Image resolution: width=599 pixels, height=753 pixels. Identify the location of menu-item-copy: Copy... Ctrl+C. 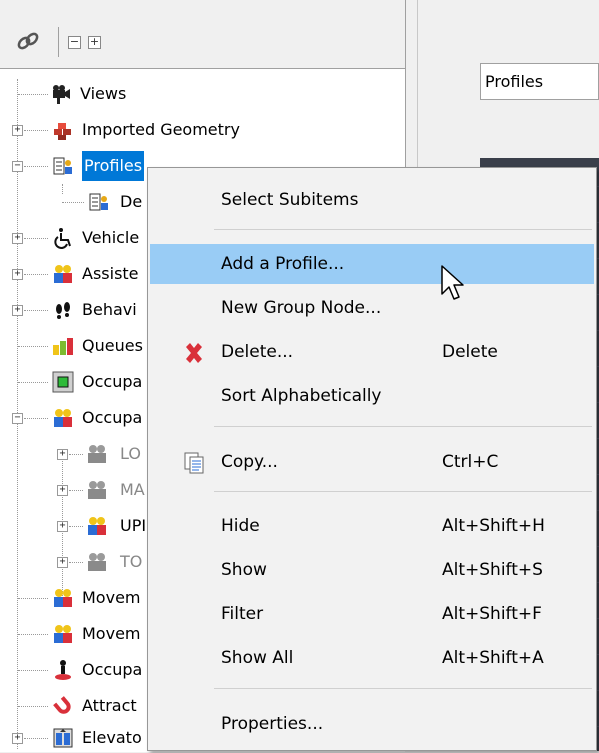
(372, 462).